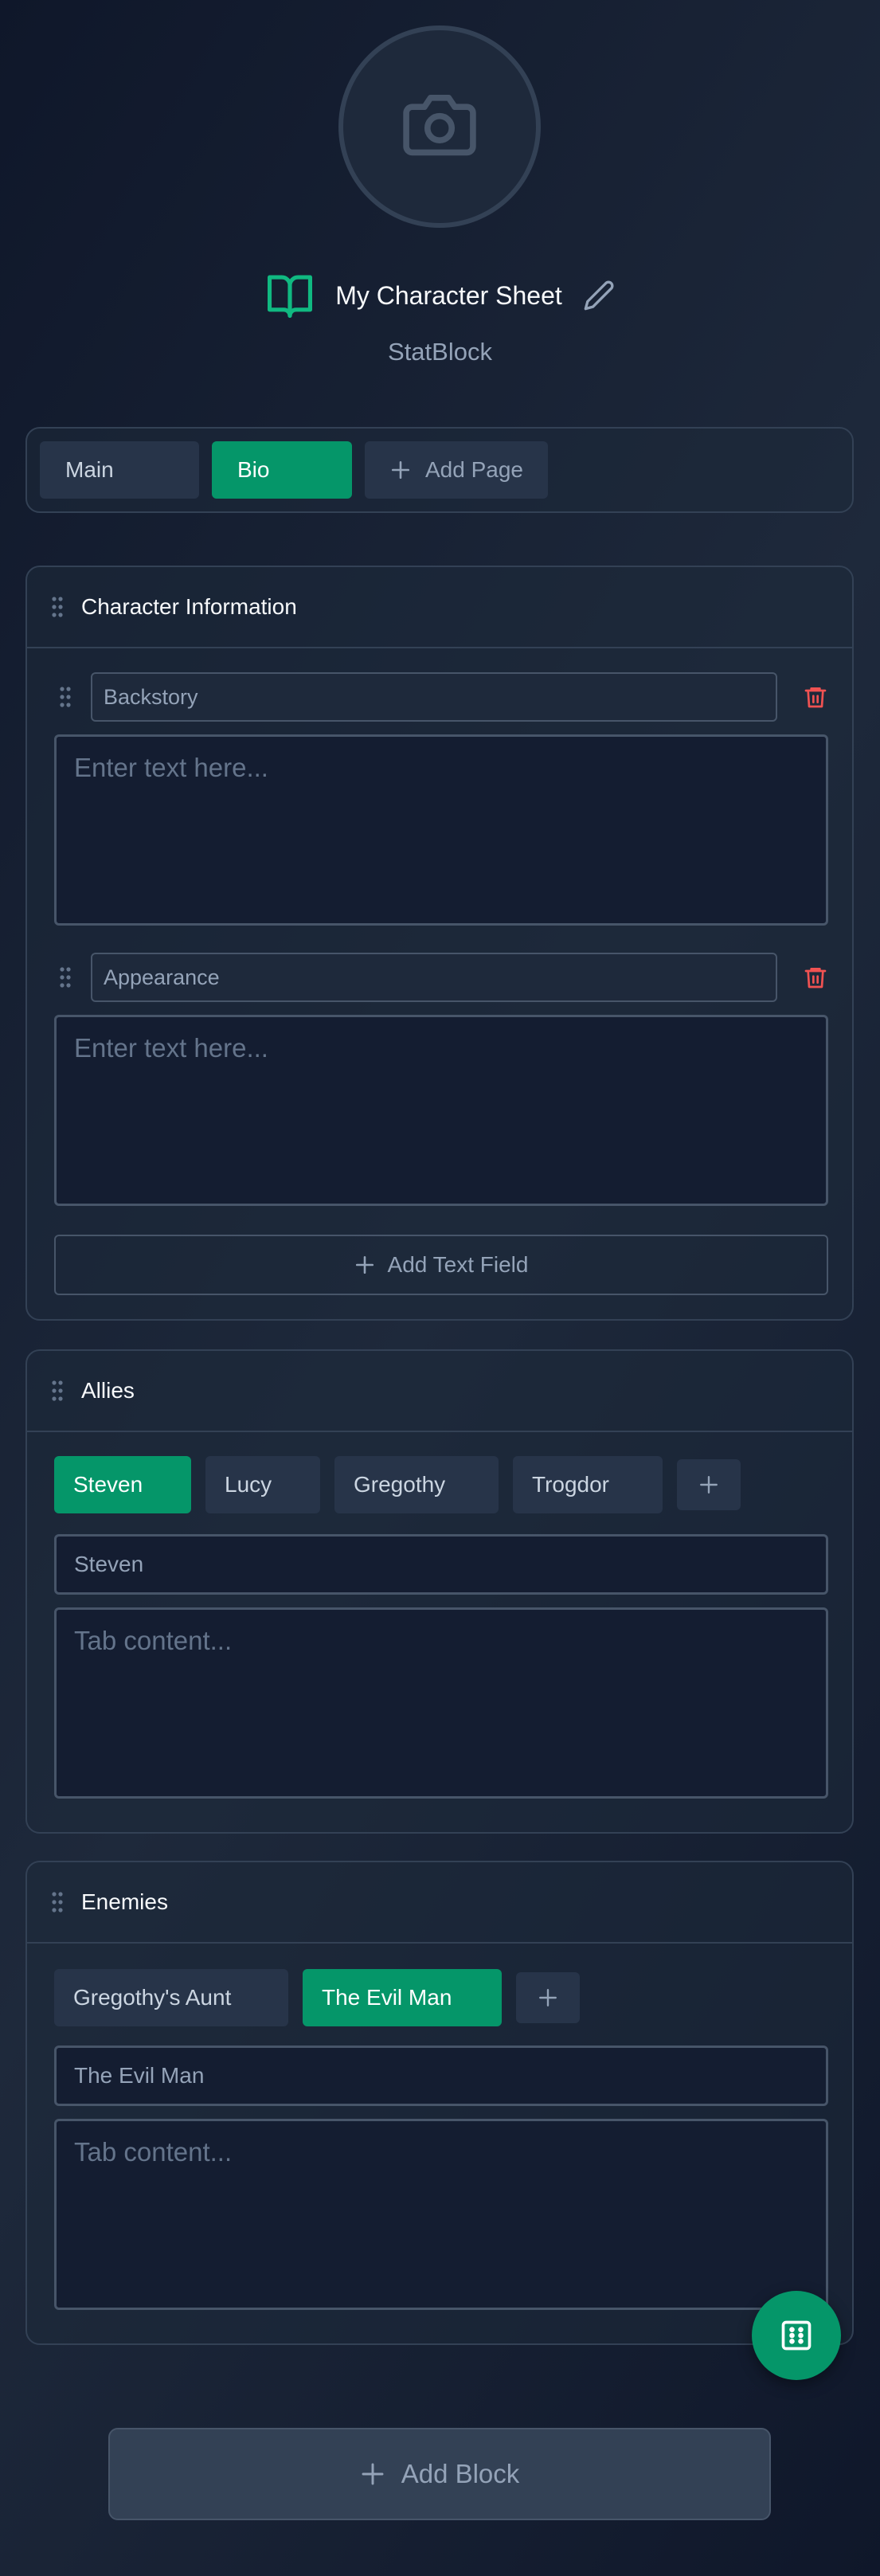  Describe the element at coordinates (171, 1997) in the screenshot. I see `tab-gregothys-aunt: Gregothy's Aunt` at that location.